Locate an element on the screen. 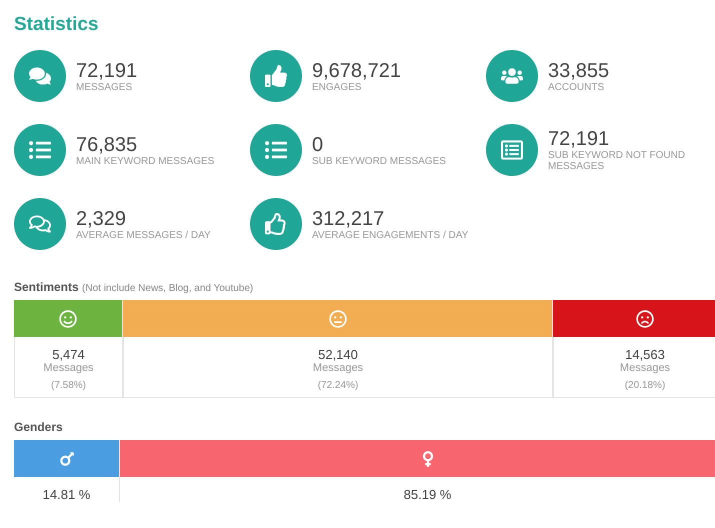 This screenshot has height=528, width=715. stat-label: AVERAGE MESSAGES / DAY is located at coordinates (143, 235).